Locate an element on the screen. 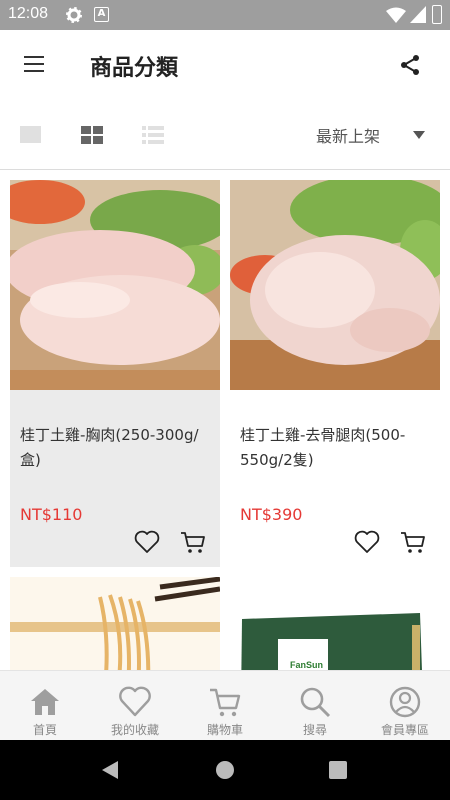  a-icon: A is located at coordinates (101, 14).